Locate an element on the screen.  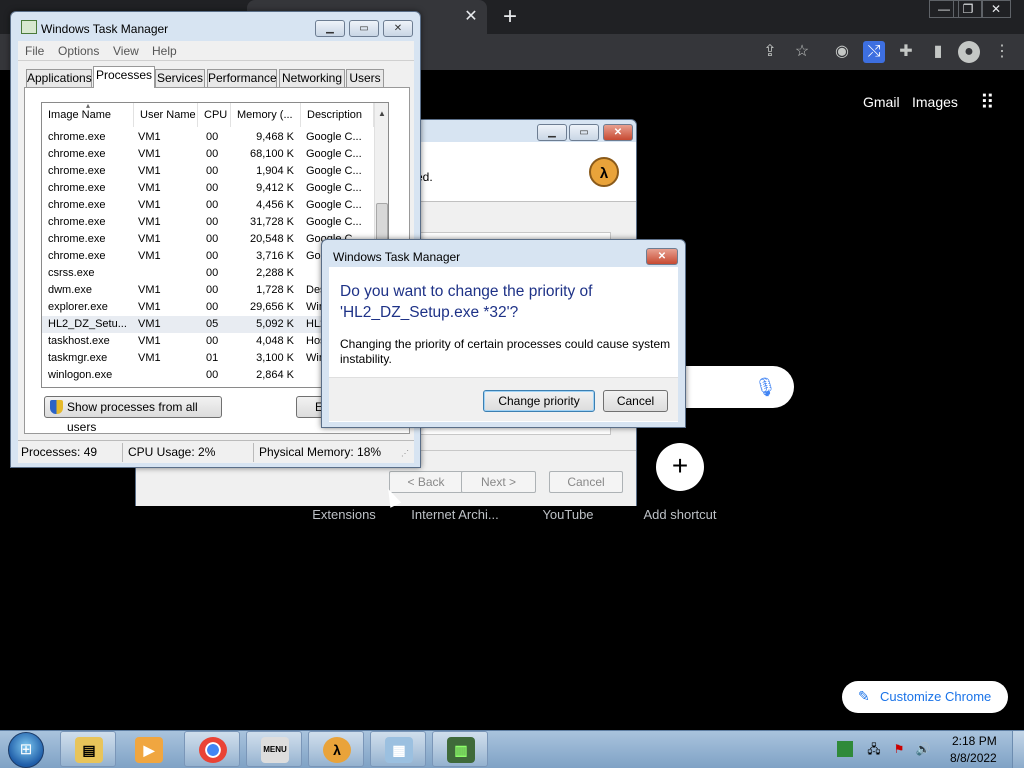
close-button: ✕ is located at coordinates (398, 28).